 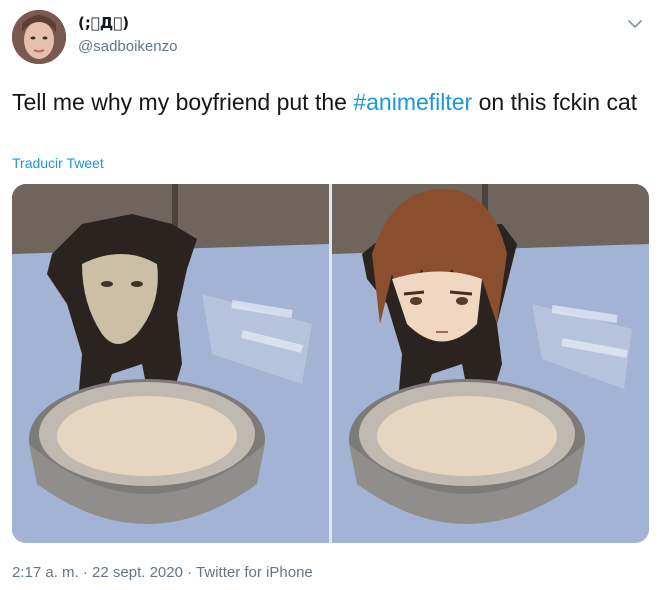 I want to click on hashtag-link: #animefilter, so click(x=412, y=102).